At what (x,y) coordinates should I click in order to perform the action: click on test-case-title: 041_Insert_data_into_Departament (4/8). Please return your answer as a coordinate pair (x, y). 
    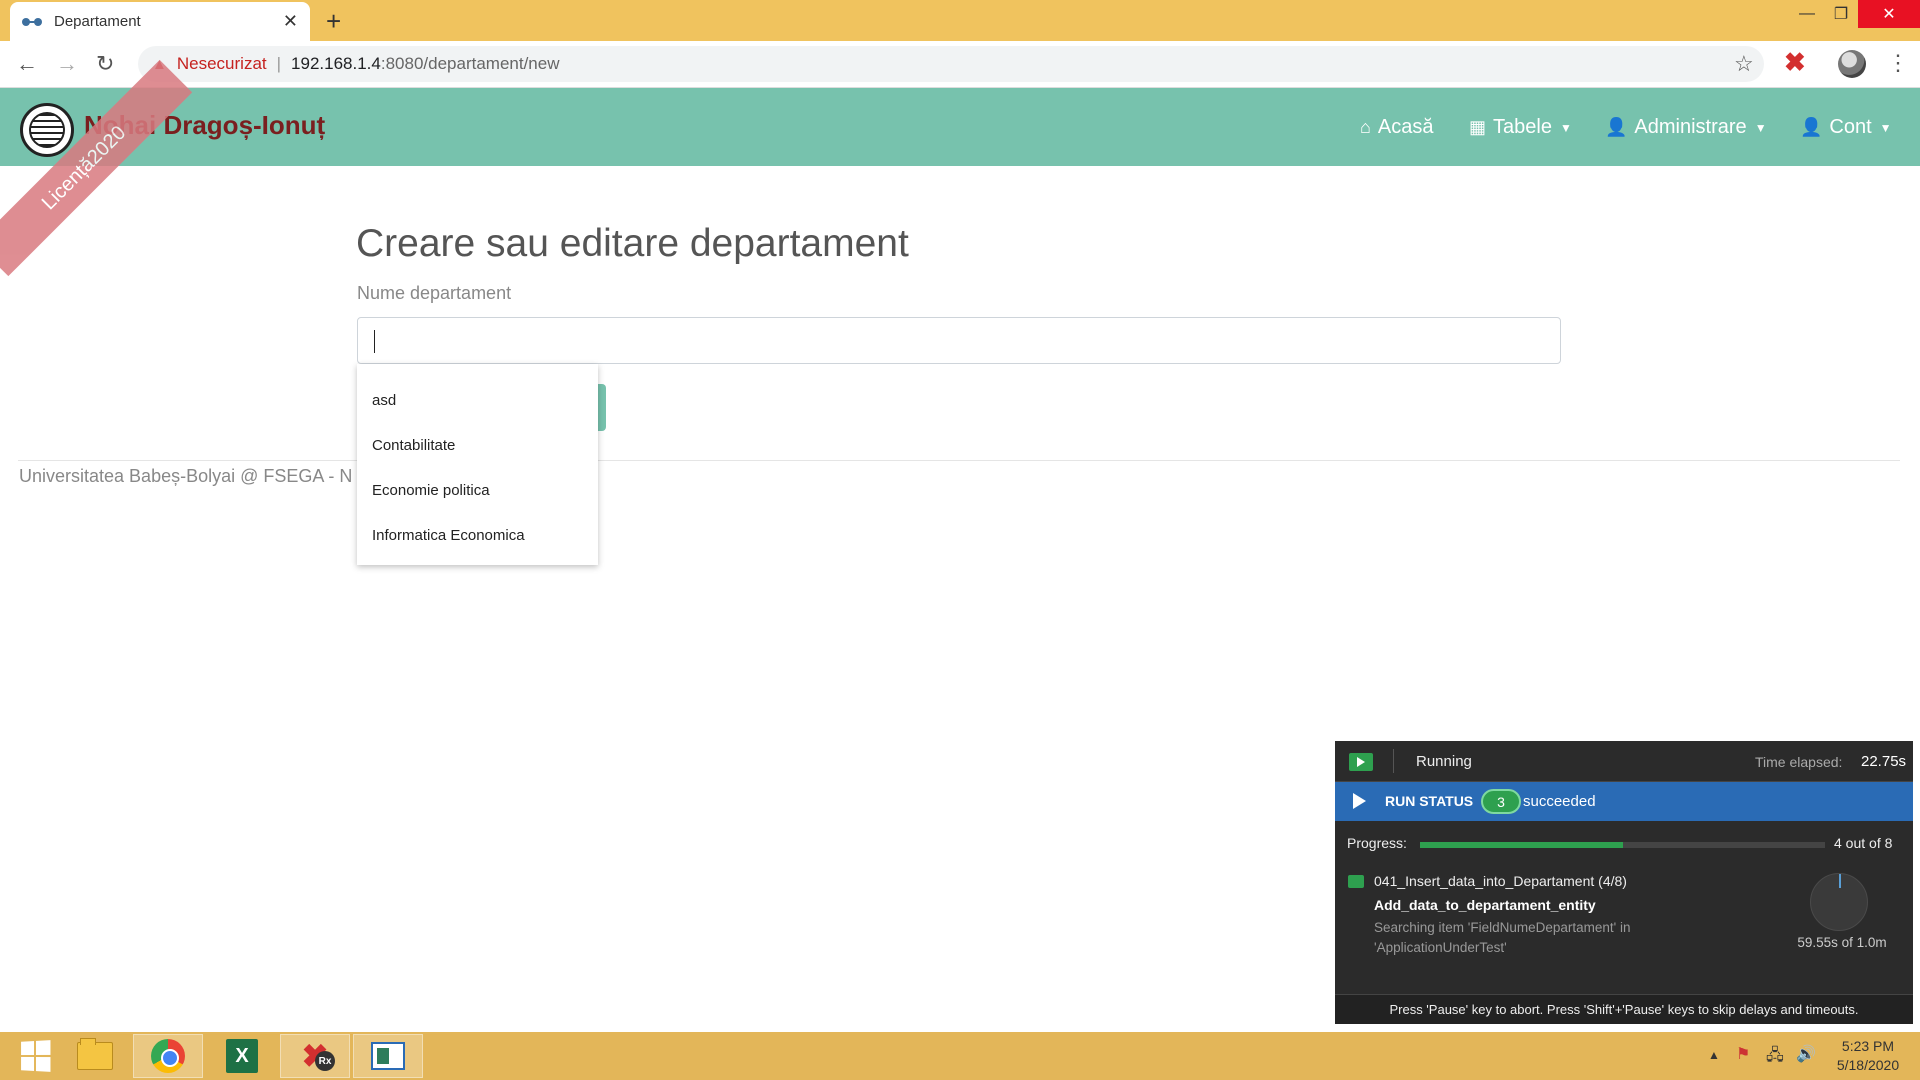
    Looking at the image, I should click on (1500, 881).